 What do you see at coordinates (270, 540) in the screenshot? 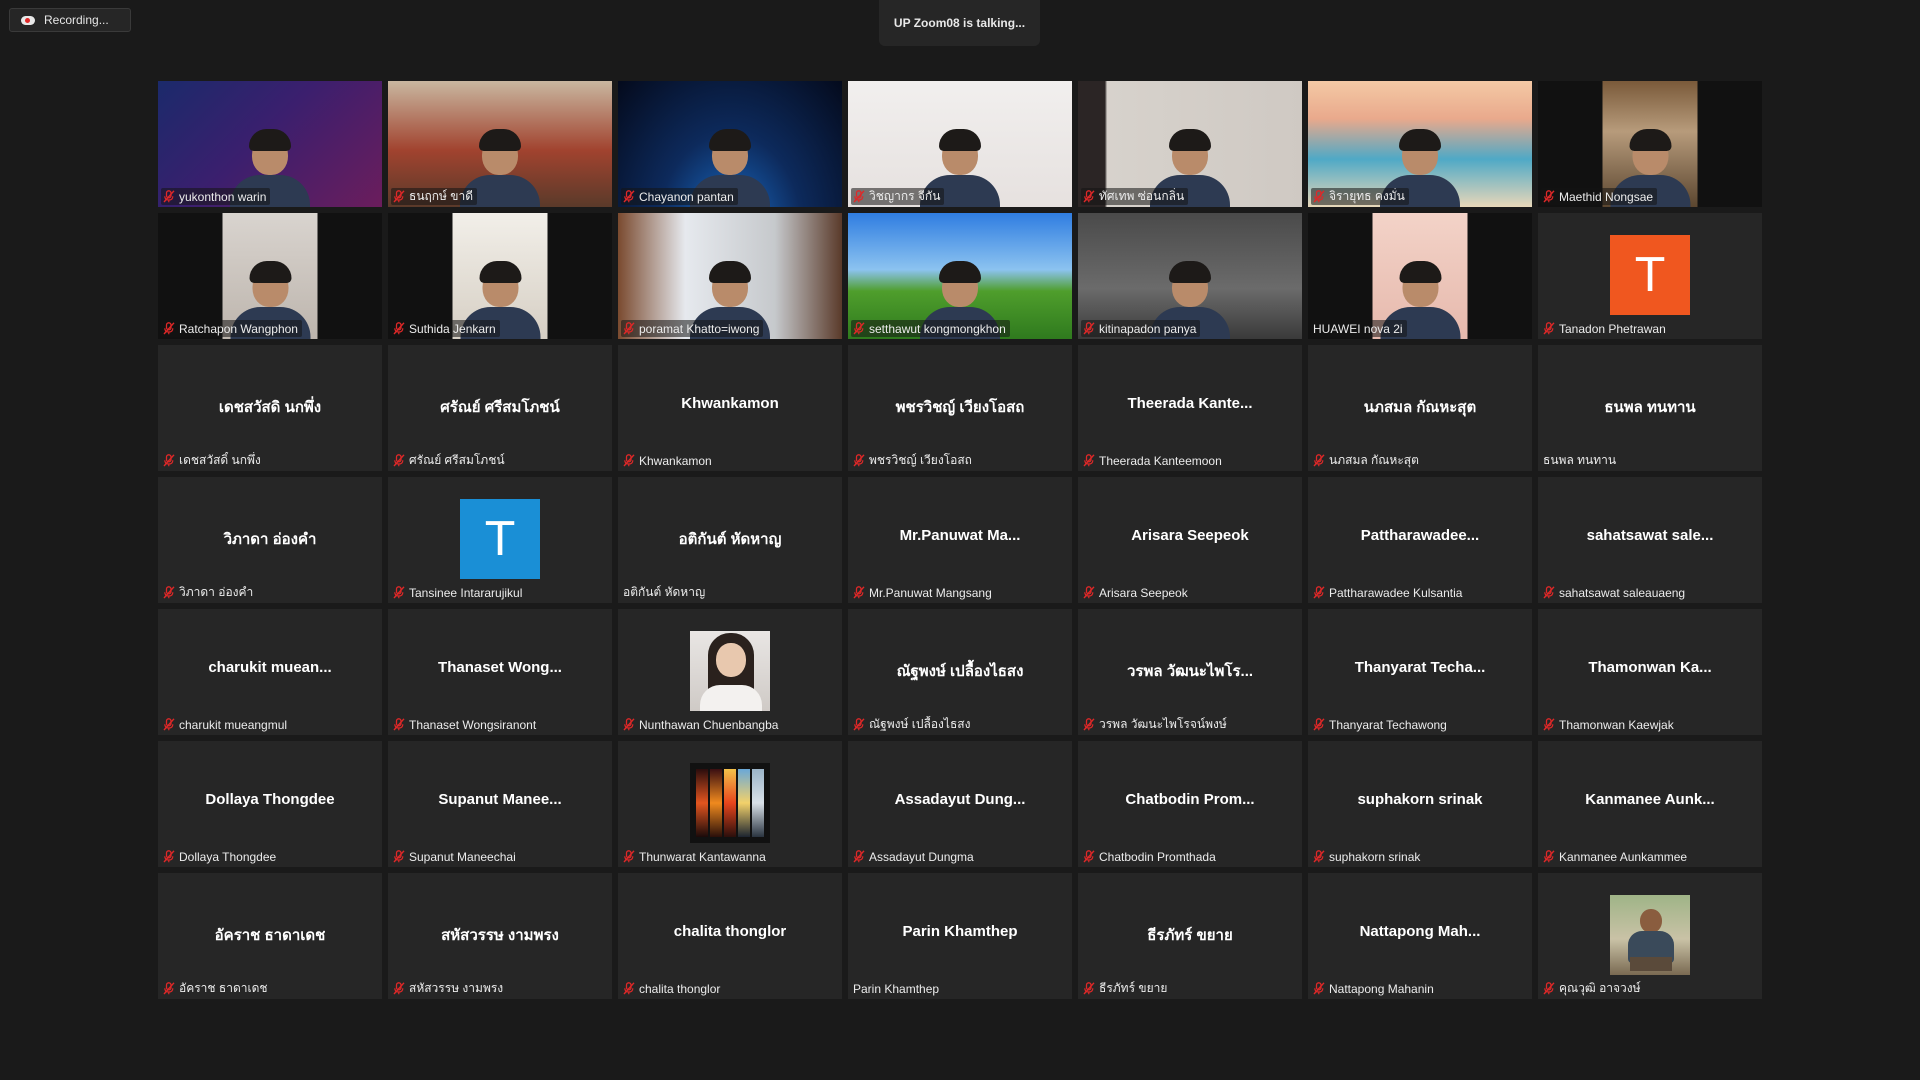
I see `participant-tile: วิภาดา อ่องคำ วิภาดา อ่องคำ` at bounding box center [270, 540].